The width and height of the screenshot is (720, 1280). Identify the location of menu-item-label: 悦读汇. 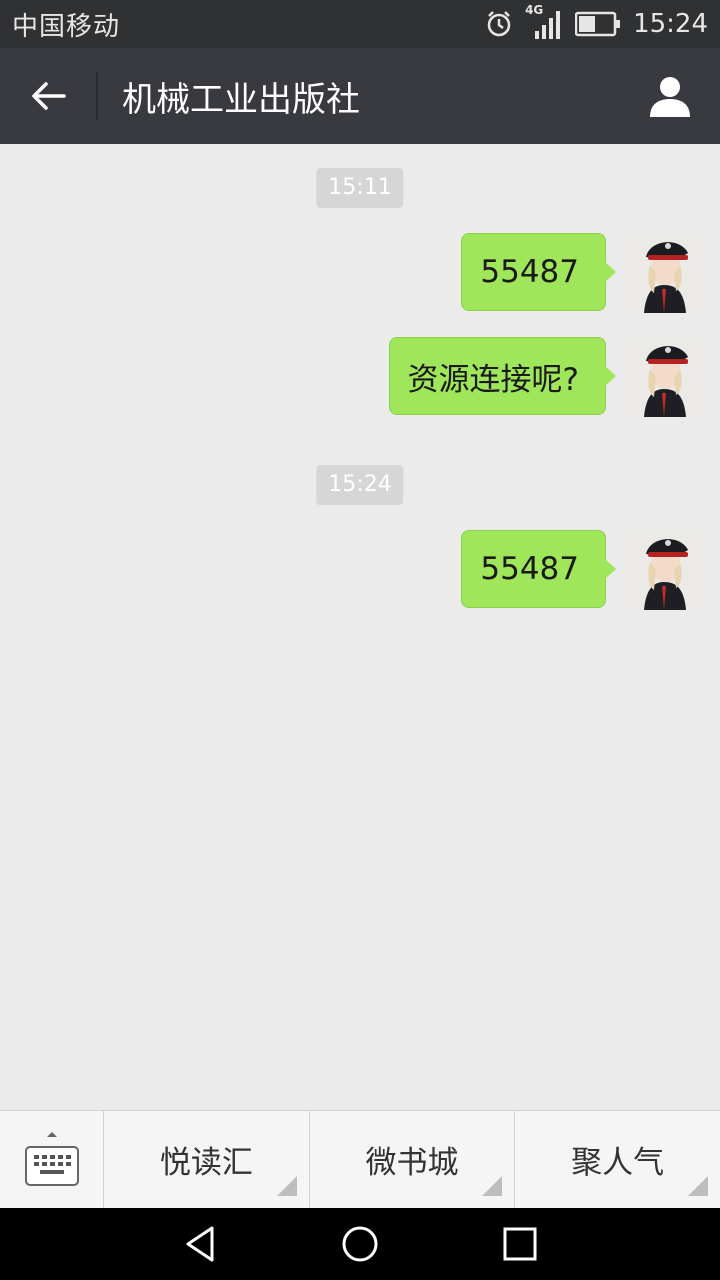
(206, 1163).